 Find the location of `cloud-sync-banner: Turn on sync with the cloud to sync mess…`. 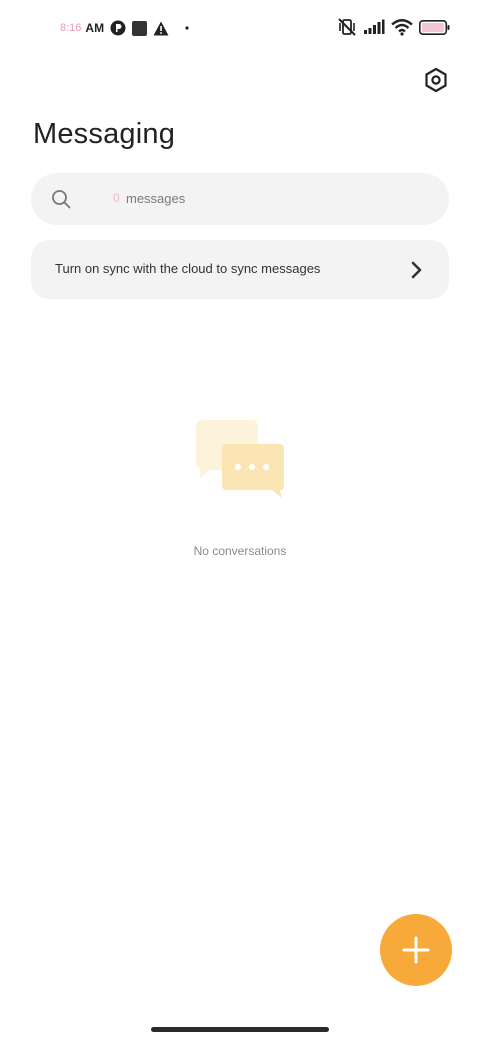

cloud-sync-banner: Turn on sync with the cloud to sync mess… is located at coordinates (240, 269).